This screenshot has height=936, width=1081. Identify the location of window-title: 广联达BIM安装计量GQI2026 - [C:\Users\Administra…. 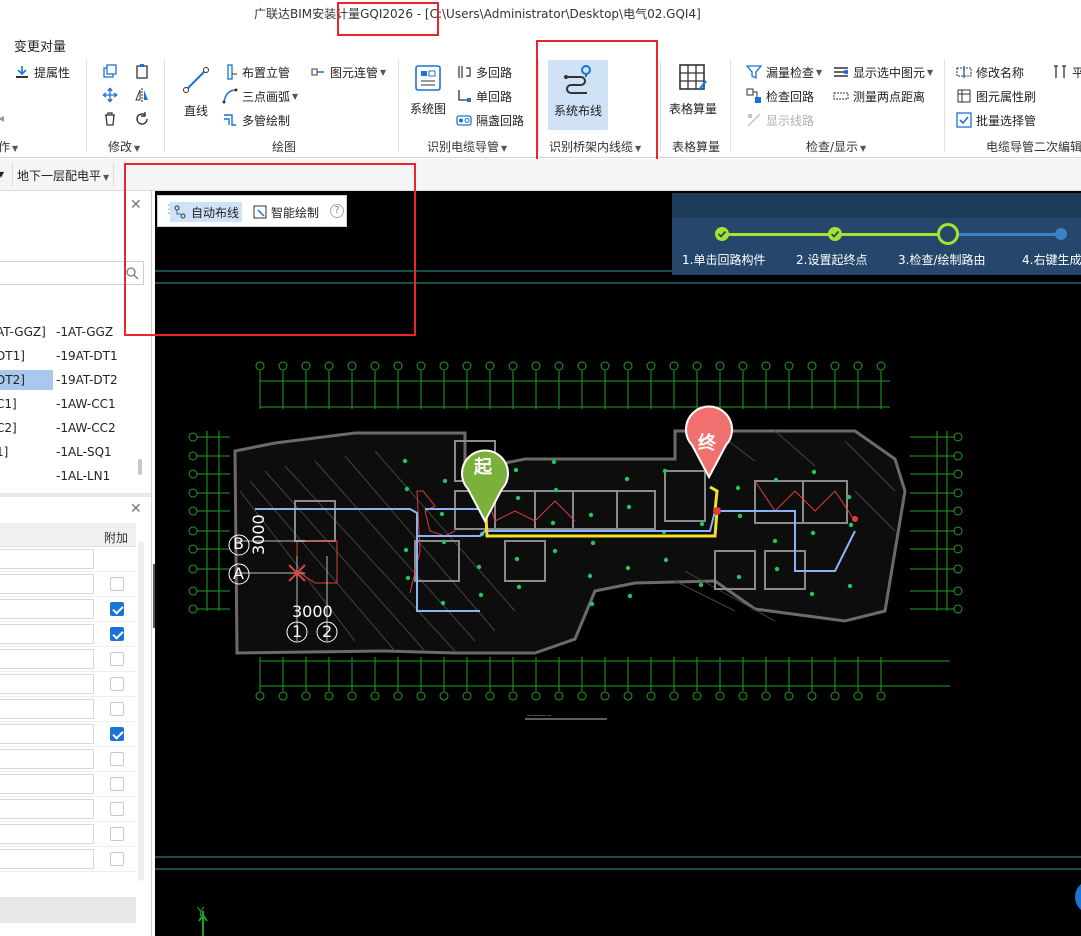
(477, 14).